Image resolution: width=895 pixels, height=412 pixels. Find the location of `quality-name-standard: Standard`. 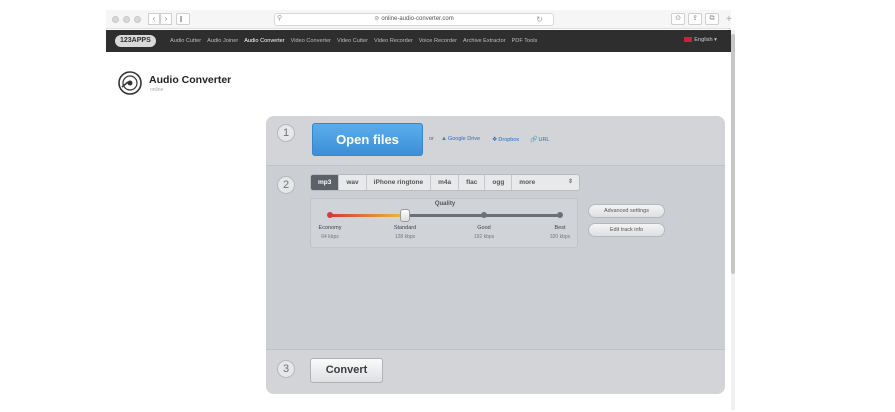

quality-name-standard: Standard is located at coordinates (405, 228).